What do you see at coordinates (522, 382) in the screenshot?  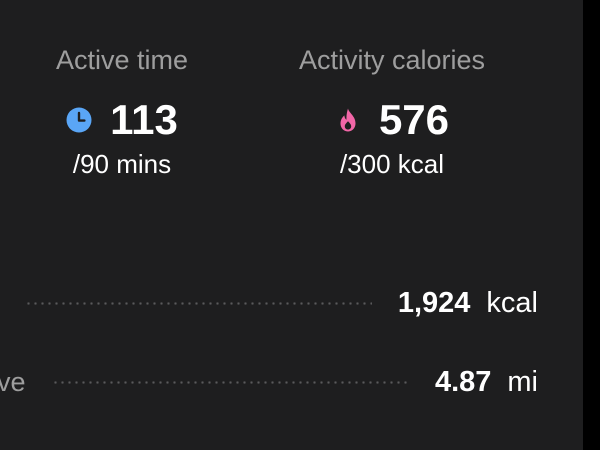 I see `distance-row-unit: mi` at bounding box center [522, 382].